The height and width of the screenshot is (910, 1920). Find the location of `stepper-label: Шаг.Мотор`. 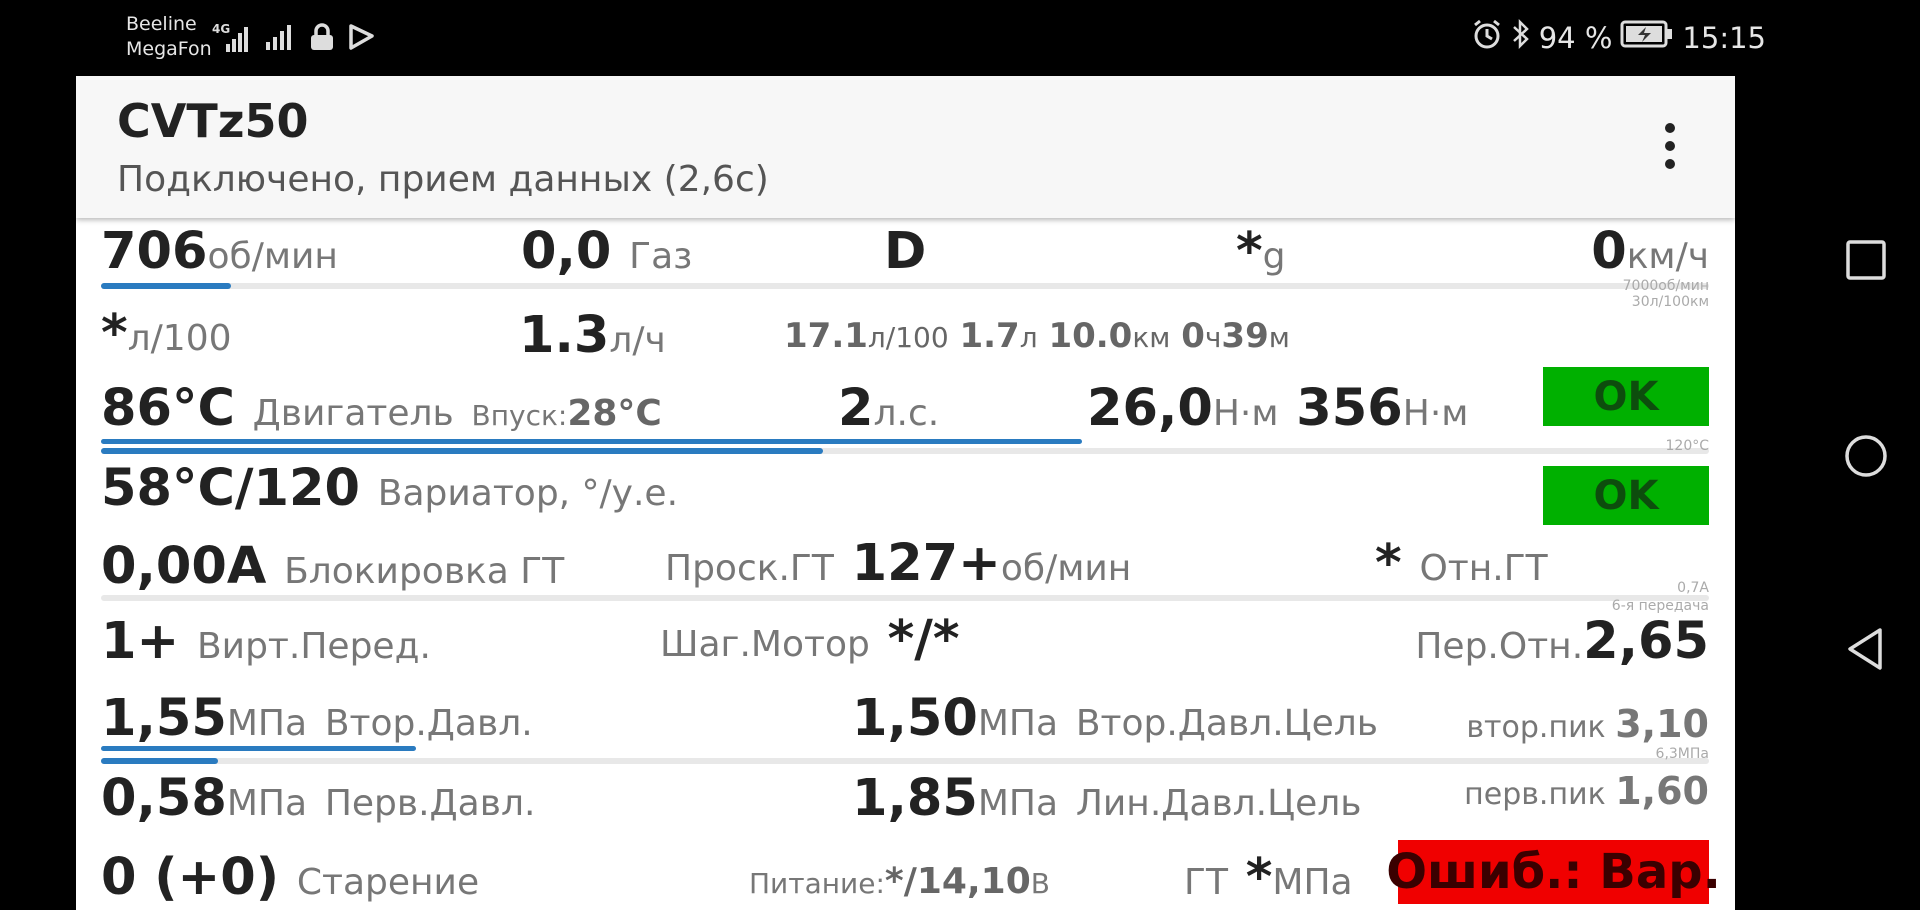

stepper-label: Шаг.Мотор is located at coordinates (765, 644).